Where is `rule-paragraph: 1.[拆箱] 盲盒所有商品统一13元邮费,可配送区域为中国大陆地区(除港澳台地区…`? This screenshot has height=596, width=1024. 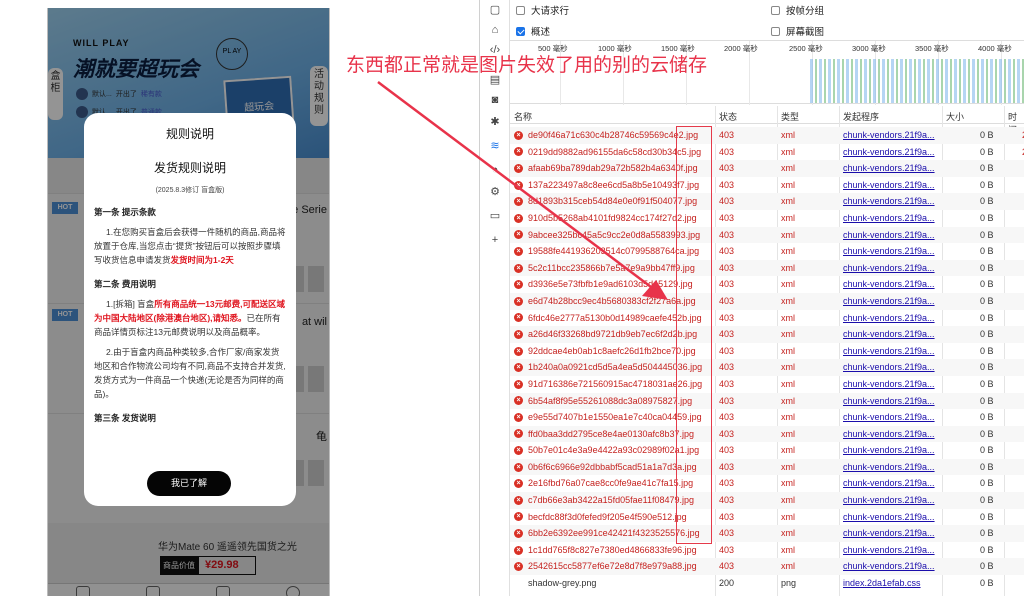 rule-paragraph: 1.[拆箱] 盲盒所有商品统一13元邮费,可配送区域为中国大陆地区(除港澳台地区… is located at coordinates (190, 318).